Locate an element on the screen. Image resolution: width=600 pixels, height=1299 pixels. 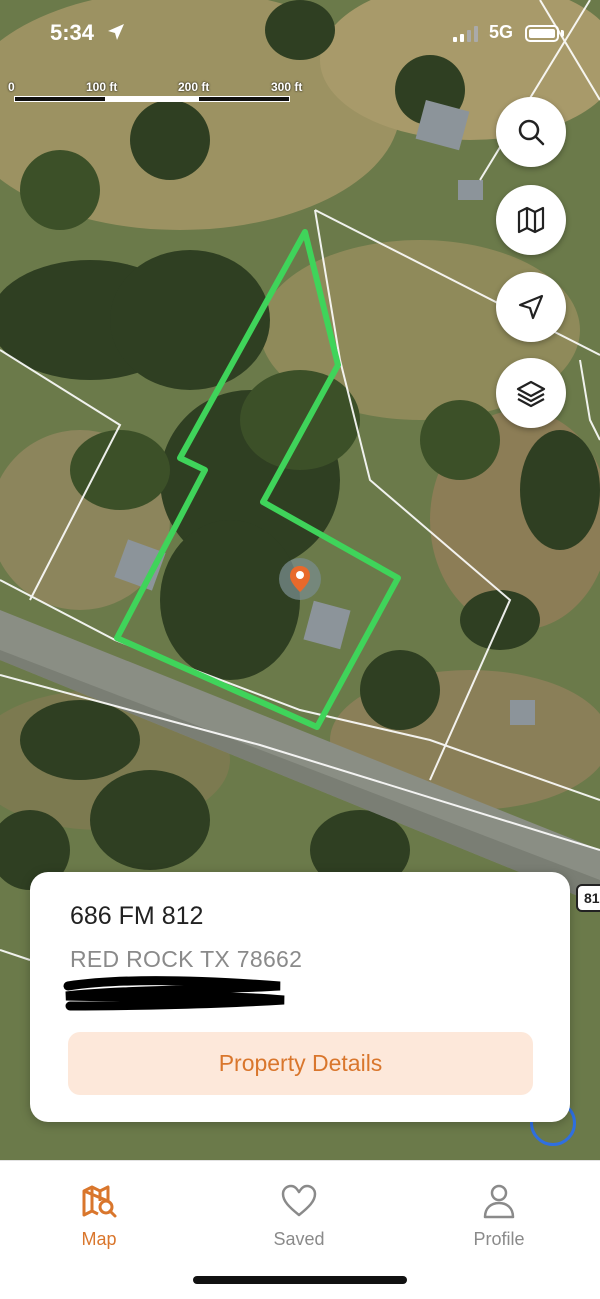
map-scale: 0 100 ft 200 ft 300 ft is located at coordinates (158, 95).